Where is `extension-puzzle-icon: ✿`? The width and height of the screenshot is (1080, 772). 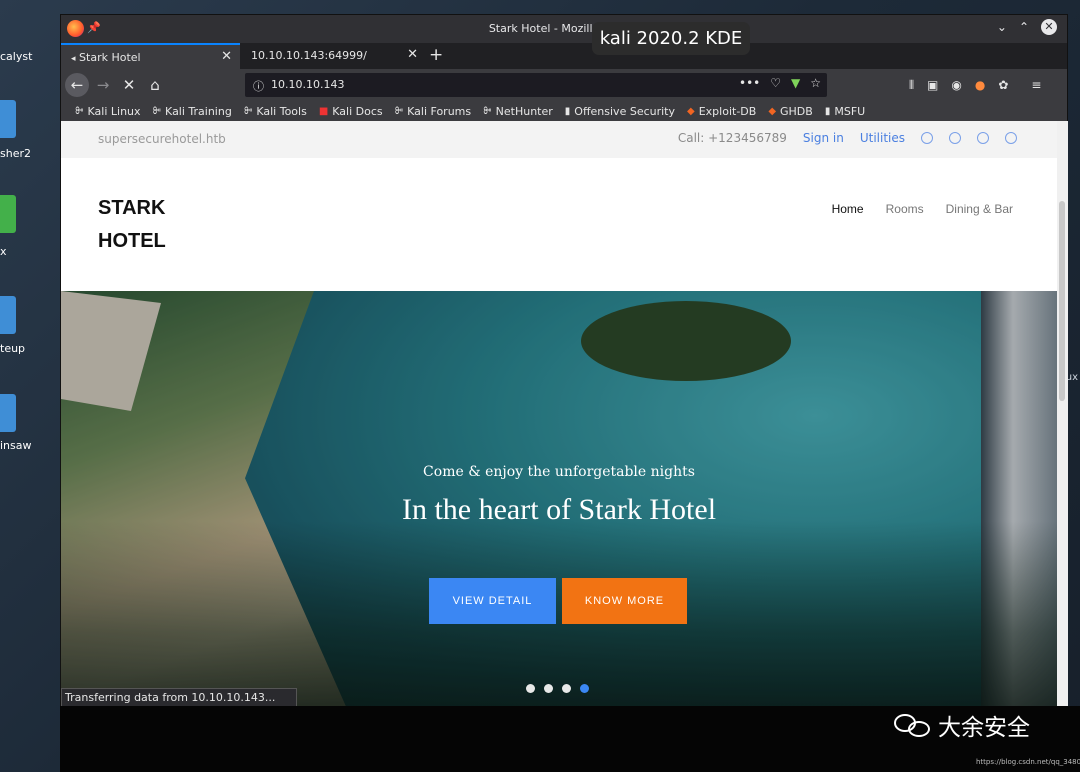 extension-puzzle-icon: ✿ is located at coordinates (1003, 85).